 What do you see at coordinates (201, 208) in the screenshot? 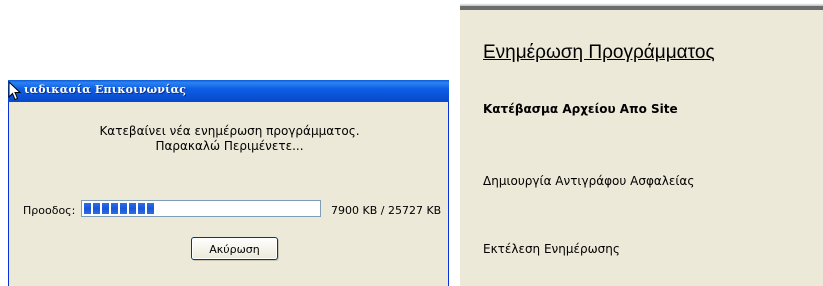
I see `download-progress-bar` at bounding box center [201, 208].